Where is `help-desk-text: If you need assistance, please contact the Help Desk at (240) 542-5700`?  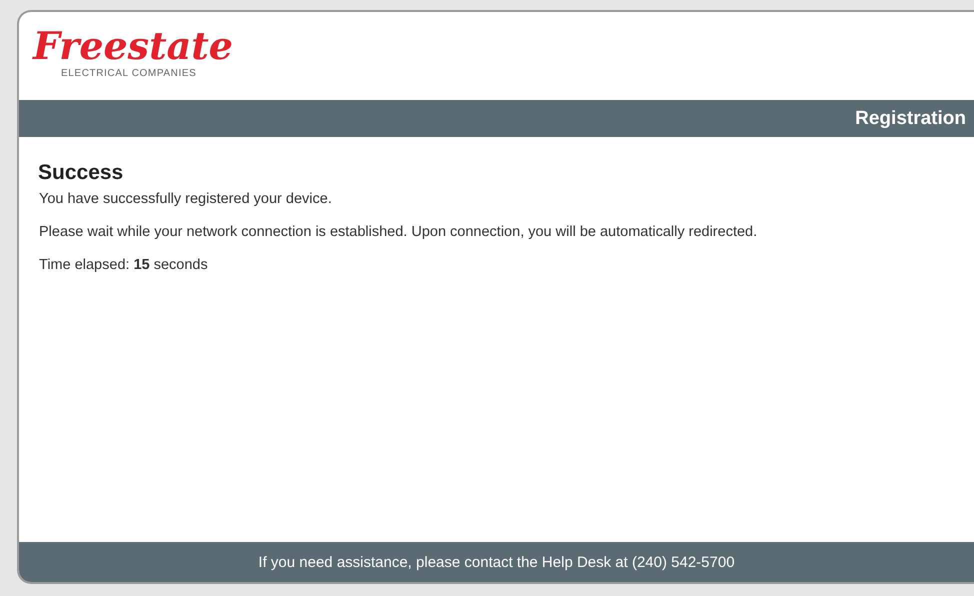
help-desk-text: If you need assistance, please contact the Help Desk at (240) 542-5700 is located at coordinates (496, 562).